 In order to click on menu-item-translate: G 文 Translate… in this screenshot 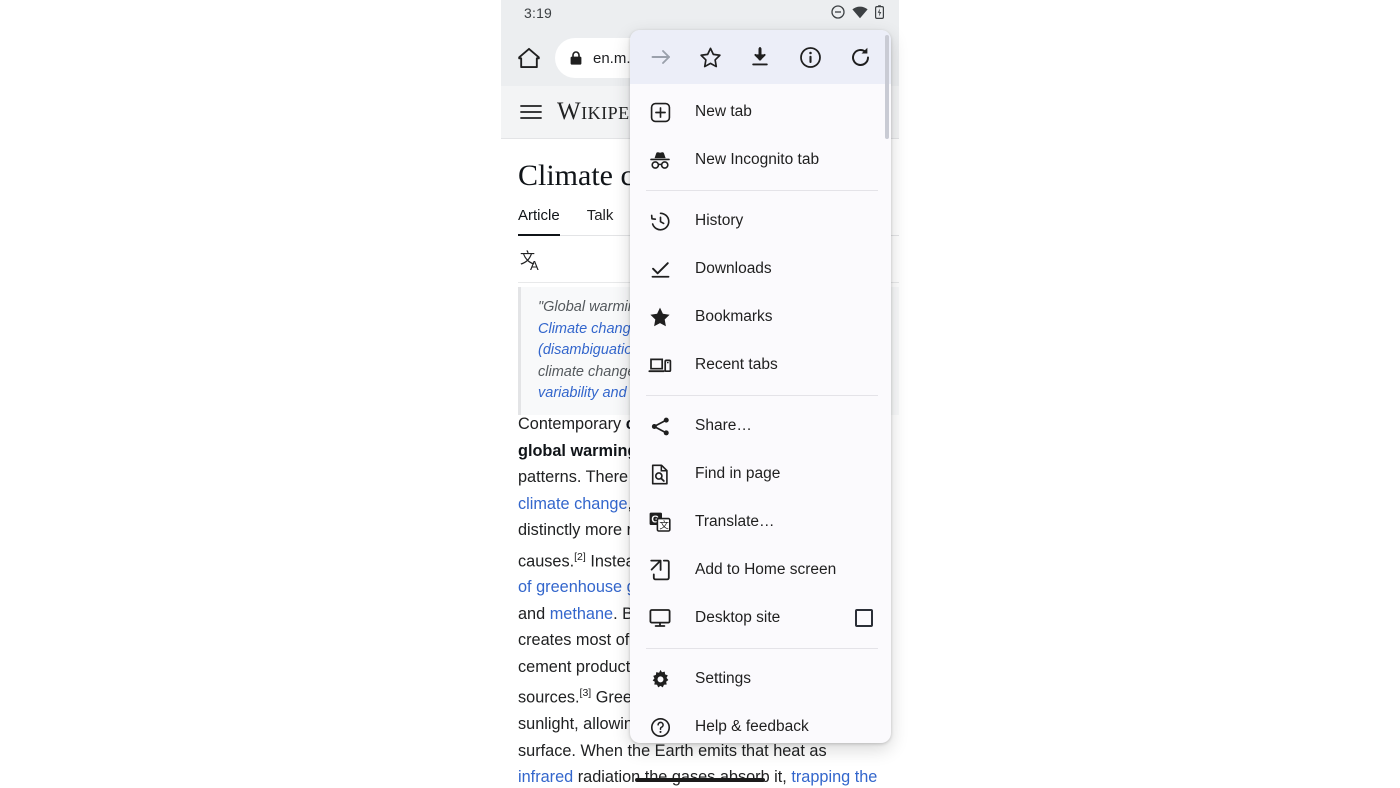, I will do `click(760, 522)`.